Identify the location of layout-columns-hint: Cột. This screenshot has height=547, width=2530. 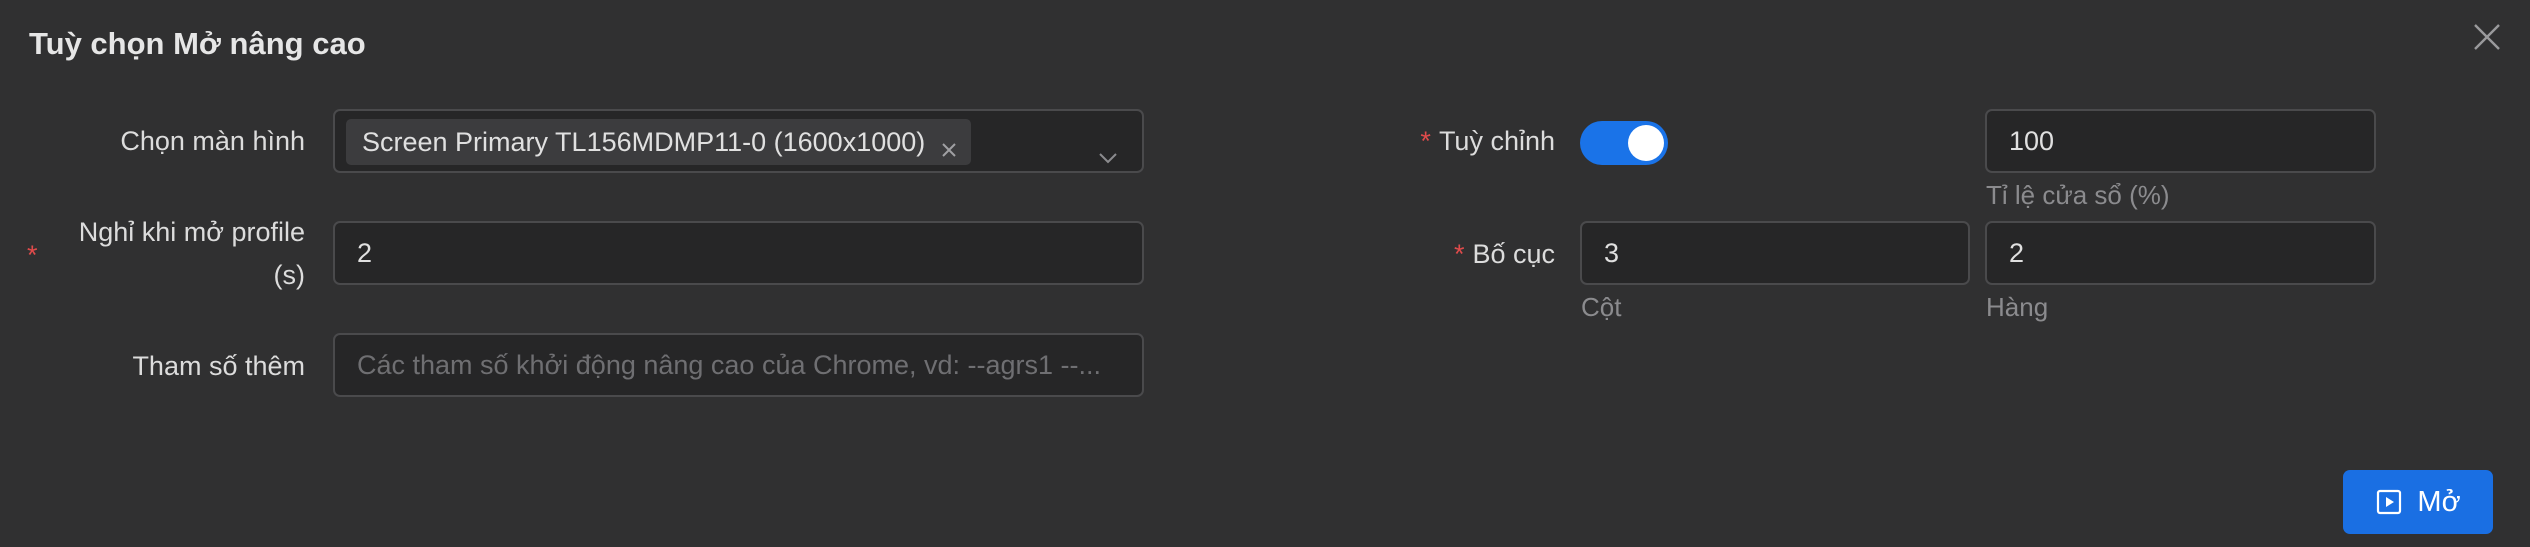
(1601, 307).